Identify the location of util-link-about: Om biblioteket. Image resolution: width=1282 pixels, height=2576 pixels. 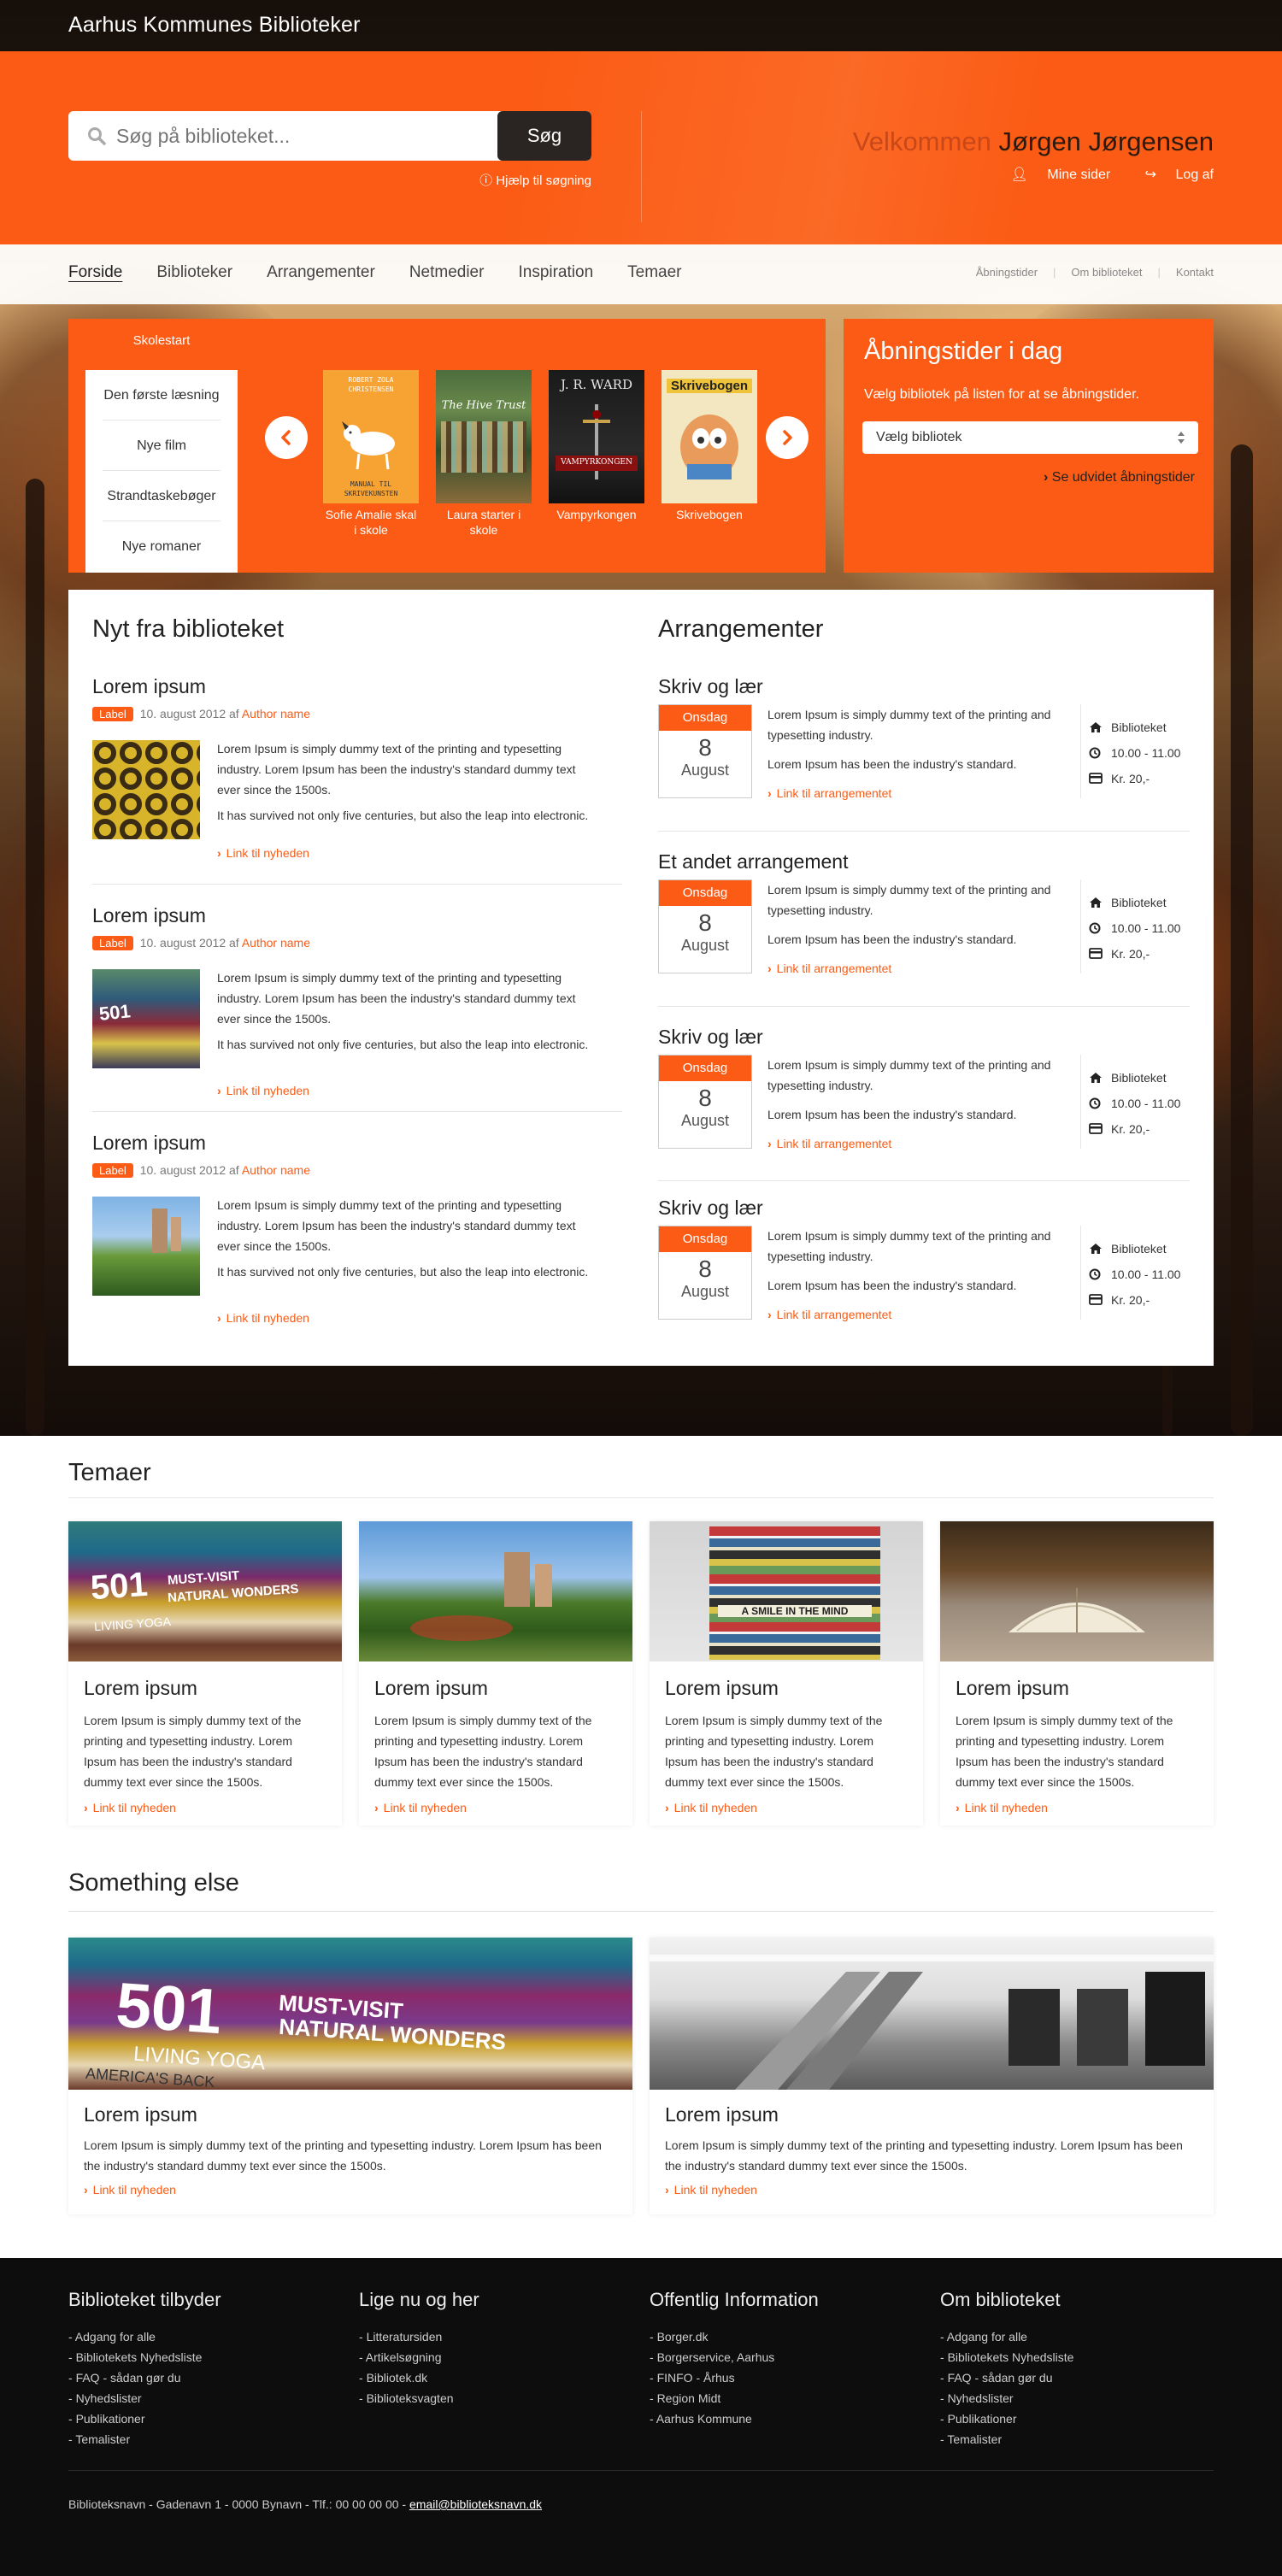
(1106, 272).